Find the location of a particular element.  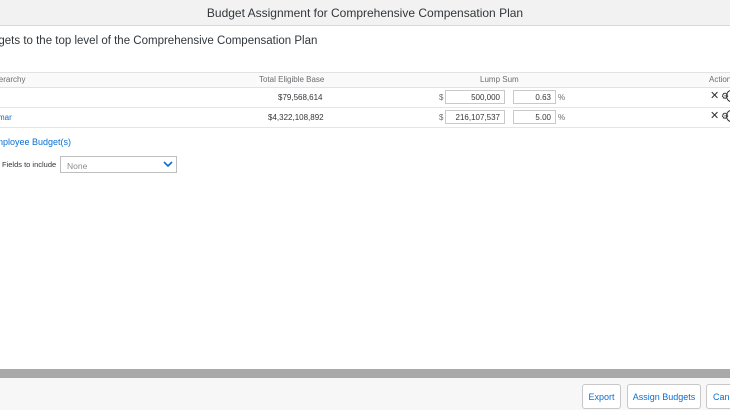

export-button: Export is located at coordinates (601, 396).